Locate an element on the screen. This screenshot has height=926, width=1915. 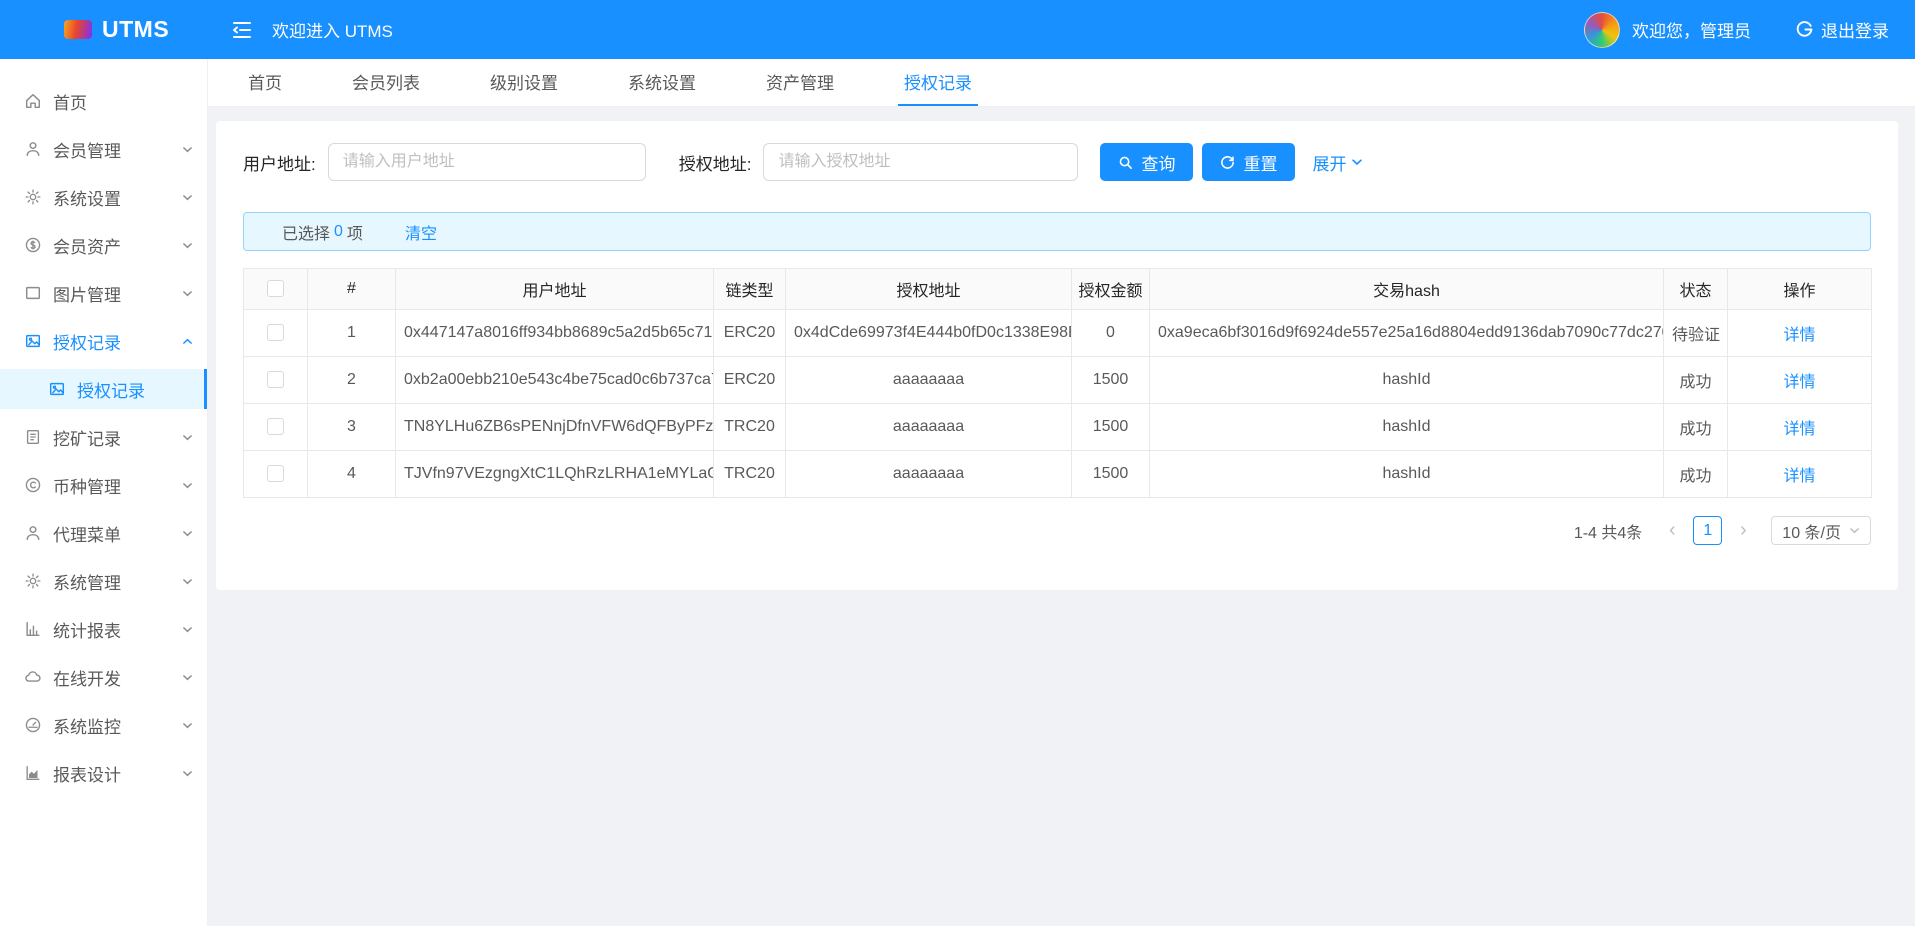
reset-button-label: 重置 is located at coordinates (1260, 164).